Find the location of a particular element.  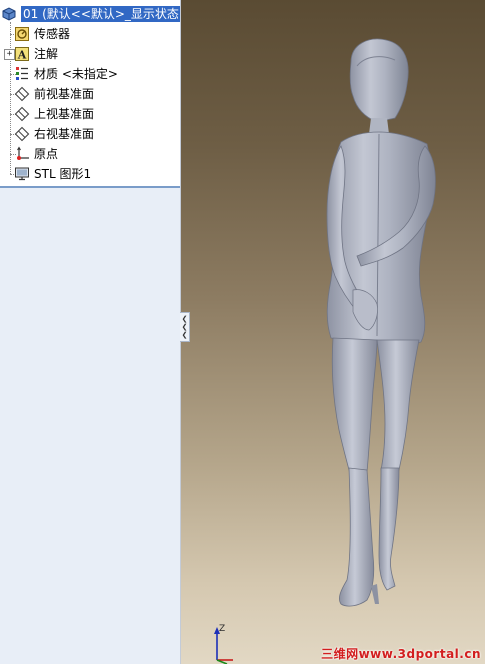

coordinate-triad is located at coordinates (223, 645).